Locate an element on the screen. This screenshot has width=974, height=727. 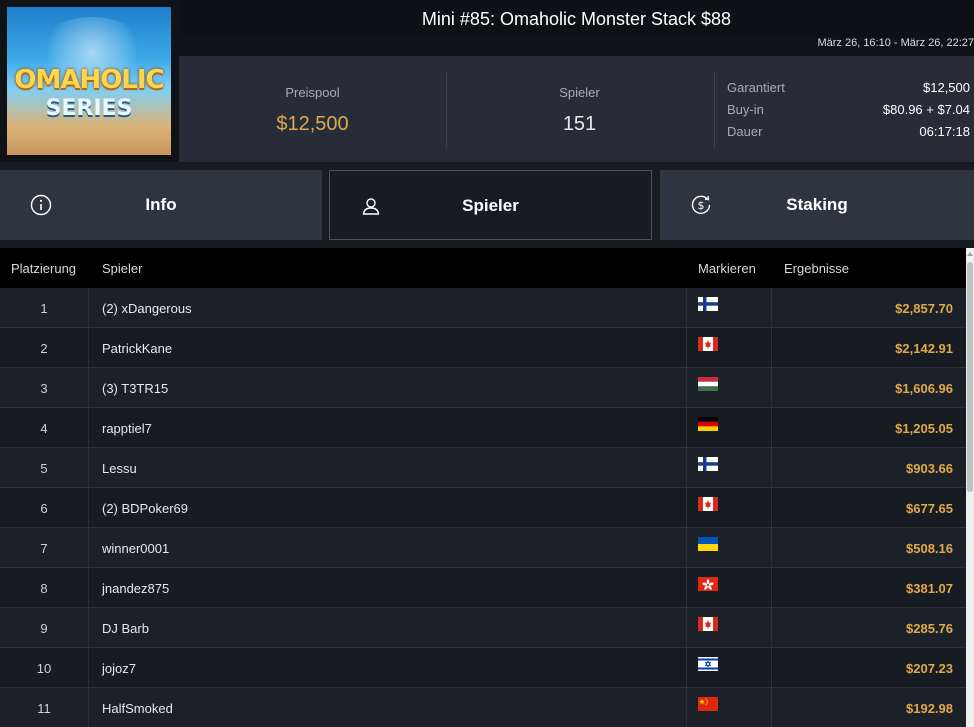
row-player-name: Lessu is located at coordinates (119, 468).